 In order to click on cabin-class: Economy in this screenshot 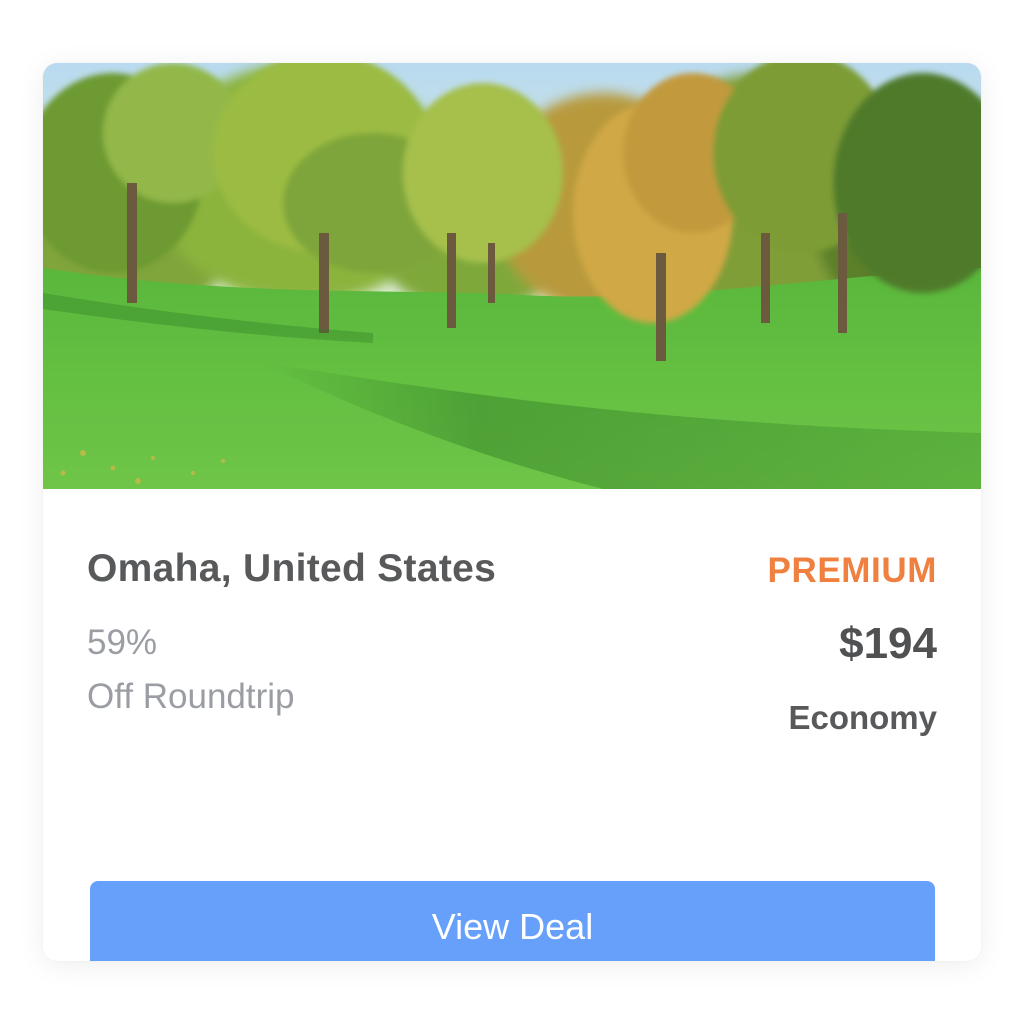, I will do `click(862, 717)`.